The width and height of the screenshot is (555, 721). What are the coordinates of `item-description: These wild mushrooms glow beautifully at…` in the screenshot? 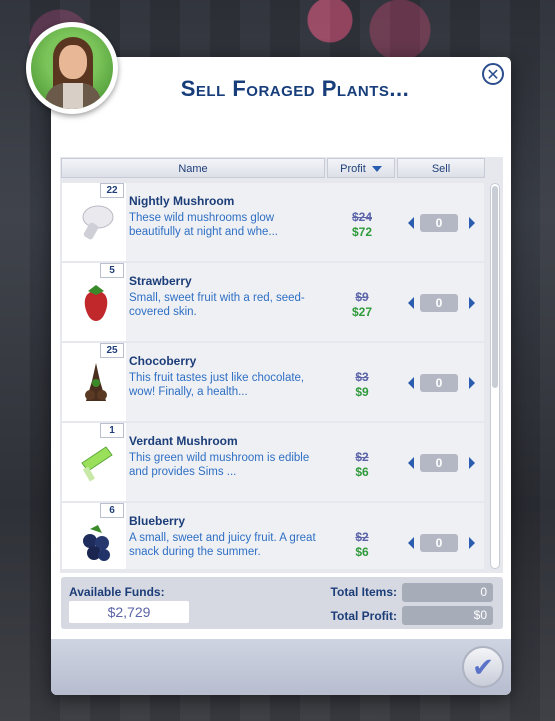 It's located at (203, 225).